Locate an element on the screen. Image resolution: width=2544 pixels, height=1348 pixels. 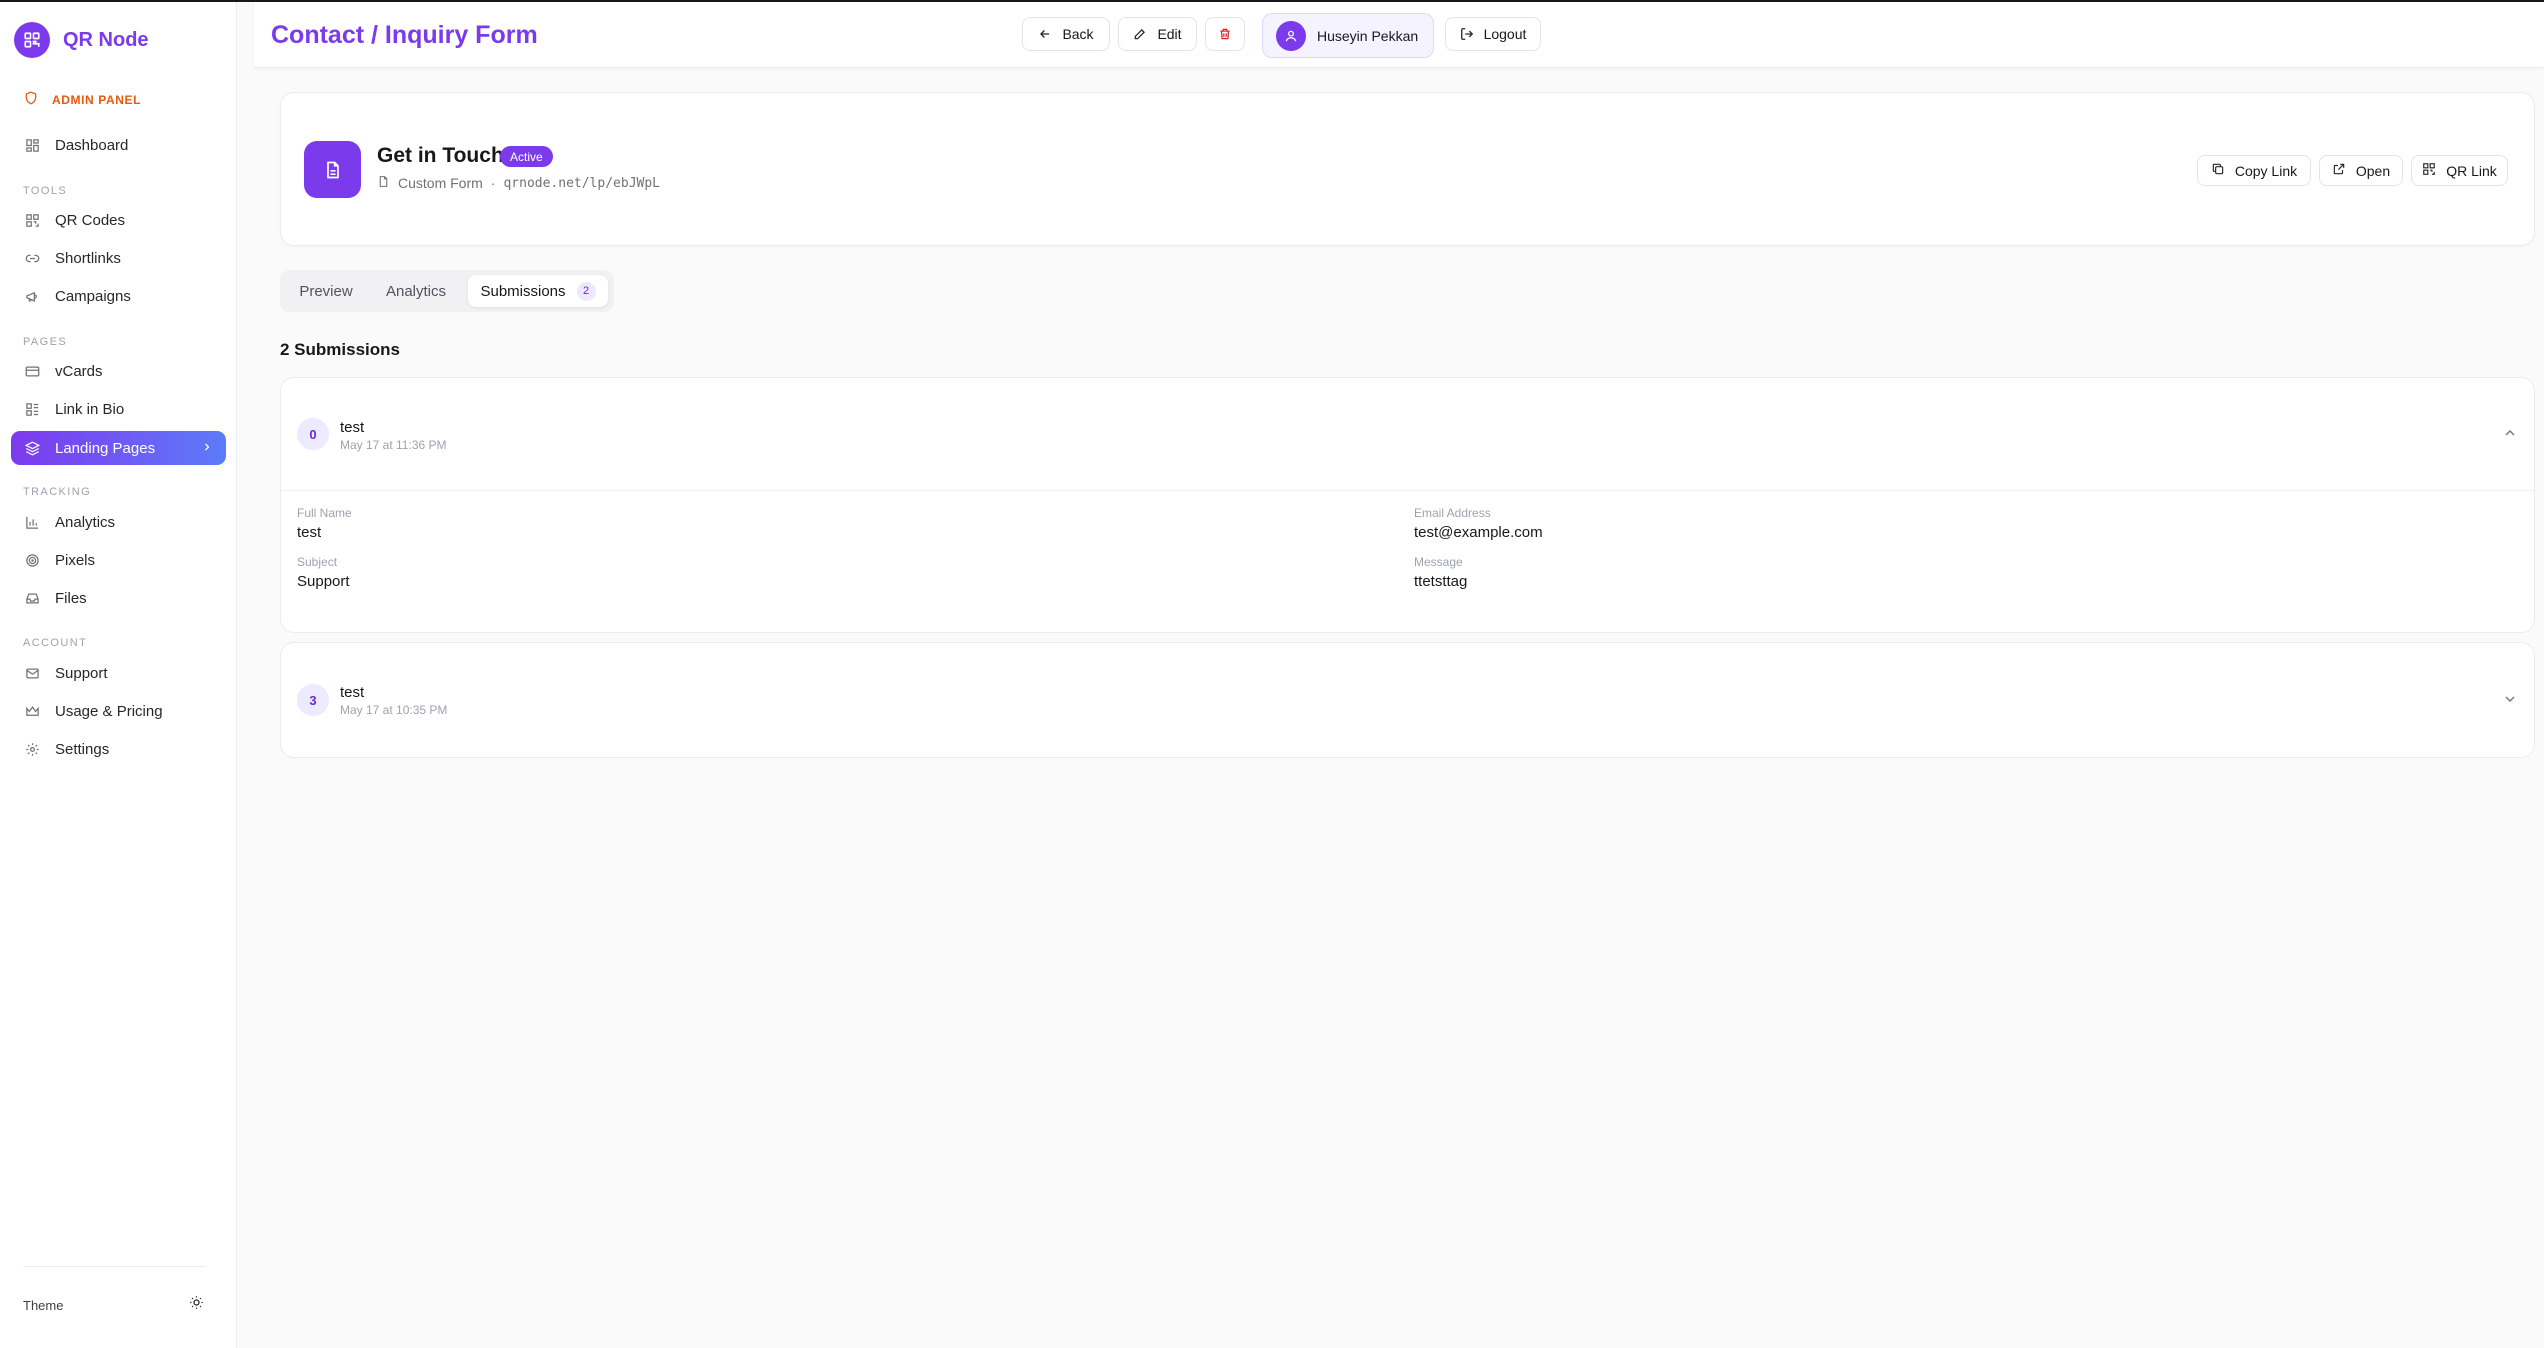
sidebar-item-link-in-bio: Link in Bio is located at coordinates (118, 409).